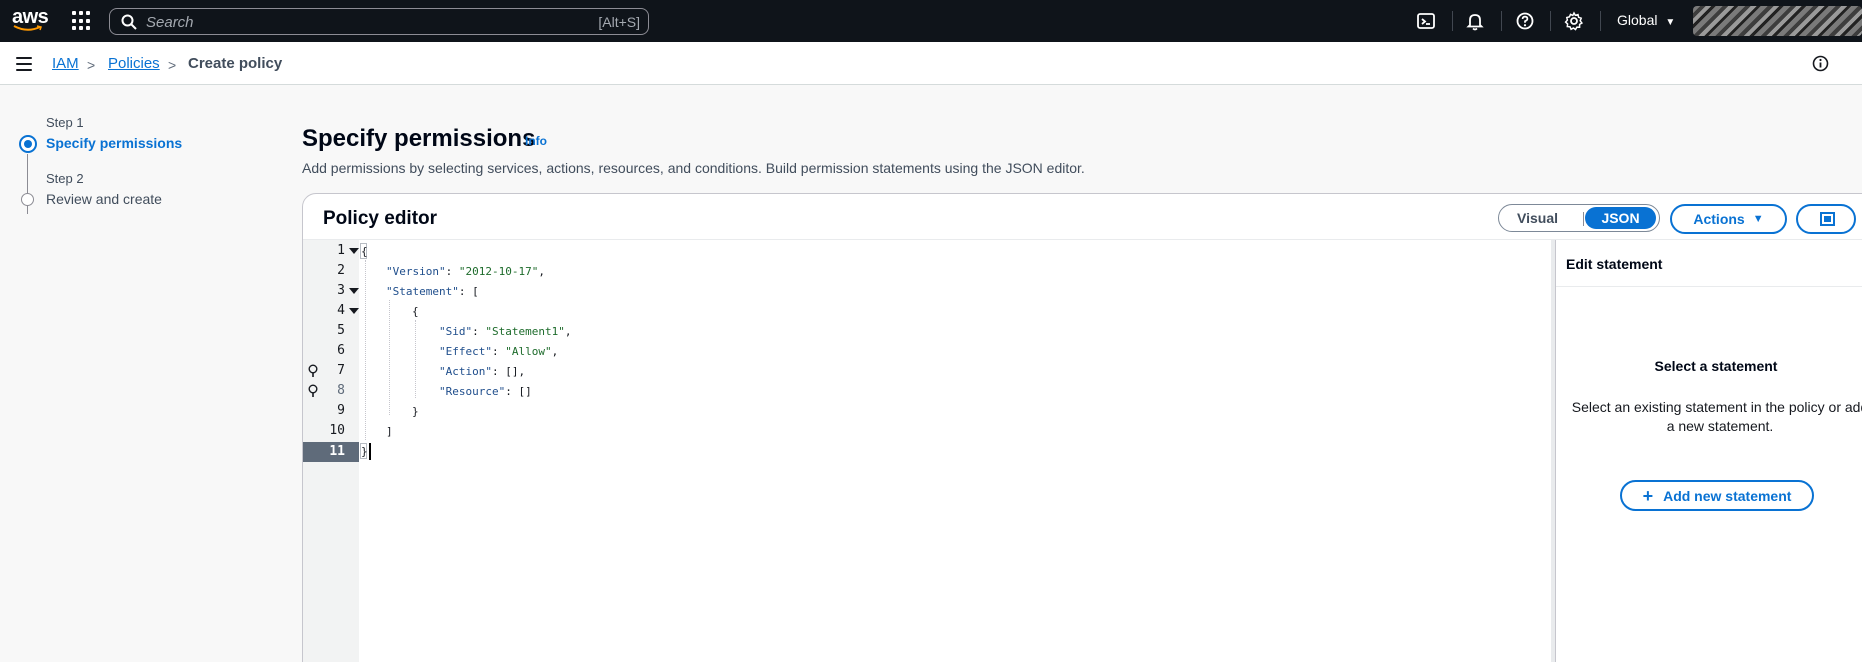 This screenshot has width=1862, height=662. What do you see at coordinates (341, 270) in the screenshot?
I see `line-number: 2` at bounding box center [341, 270].